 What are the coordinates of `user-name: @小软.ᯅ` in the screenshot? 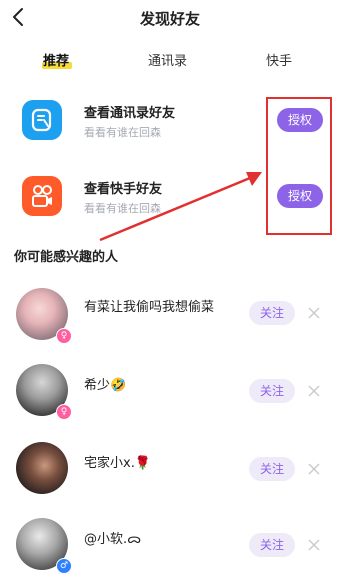 It's located at (113, 539).